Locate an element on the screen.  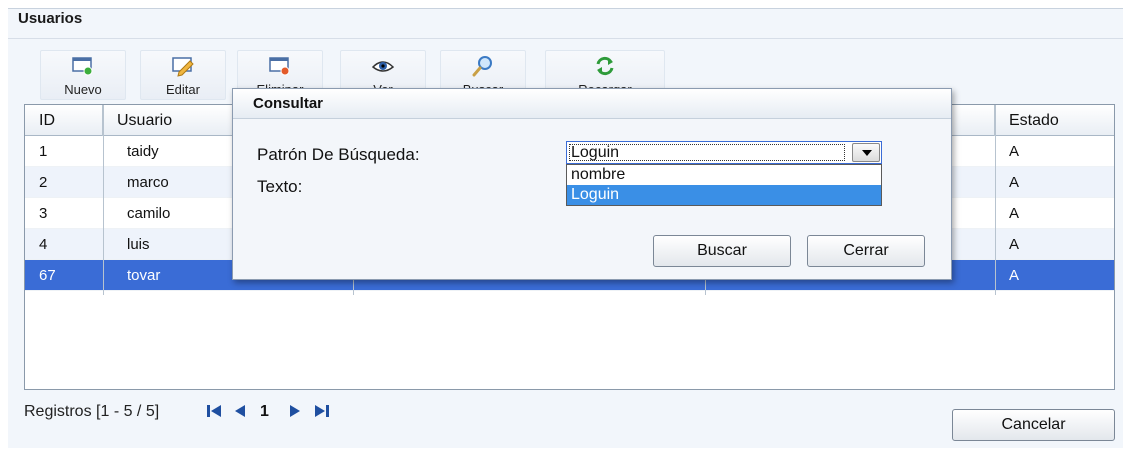
registros-label: Registros [1 - 5 / 5] is located at coordinates (92, 411).